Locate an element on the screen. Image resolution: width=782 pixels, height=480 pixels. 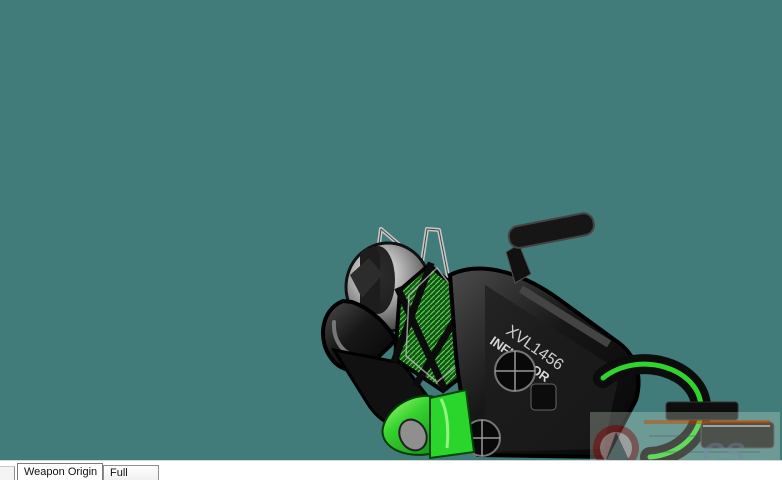
tab-weapon-origin-label: Weapon Origin is located at coordinates (61, 472).